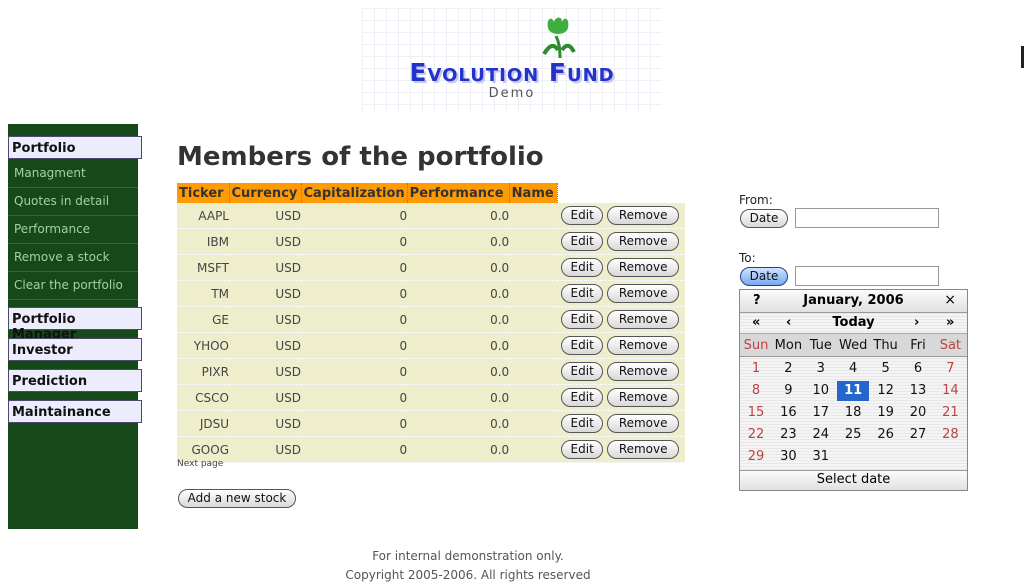 This screenshot has width=1024, height=585. What do you see at coordinates (821, 391) in the screenshot?
I see `calendar-day: 10` at bounding box center [821, 391].